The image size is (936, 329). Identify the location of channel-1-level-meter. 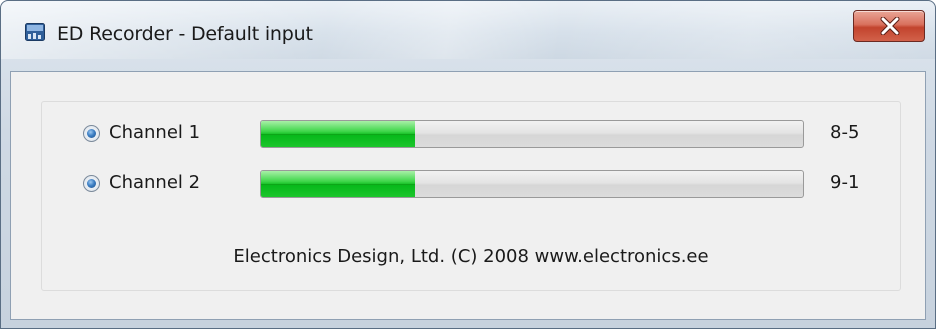
(532, 134).